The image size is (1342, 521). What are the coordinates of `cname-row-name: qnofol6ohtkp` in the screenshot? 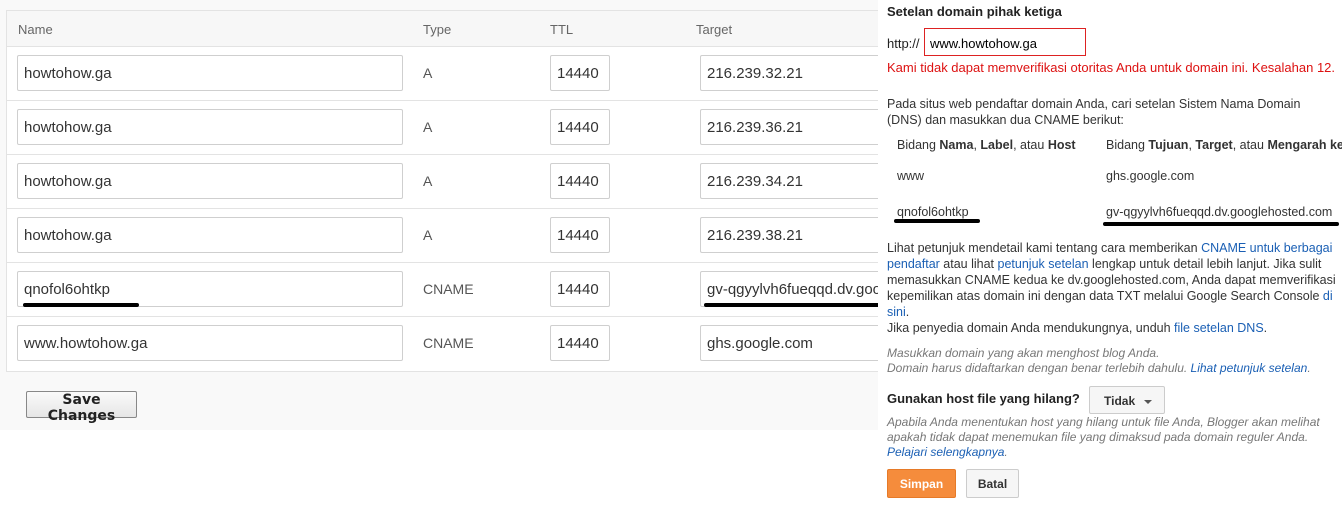 It's located at (933, 212).